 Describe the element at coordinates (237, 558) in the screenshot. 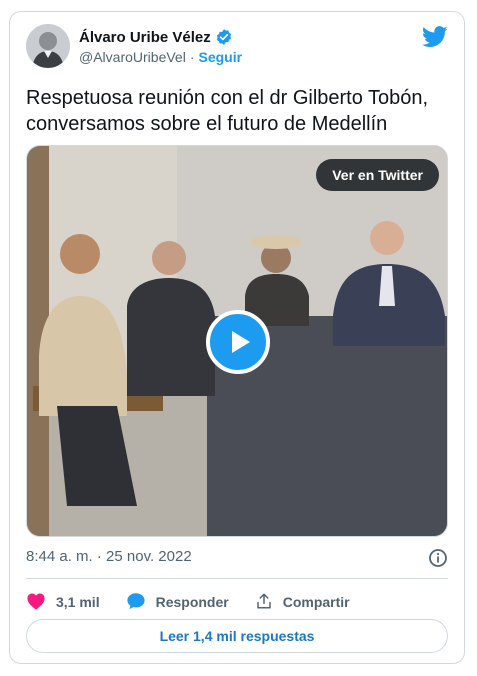

I see `timestamp-row: 8:44 a. m. · 25 nov. 2022` at that location.